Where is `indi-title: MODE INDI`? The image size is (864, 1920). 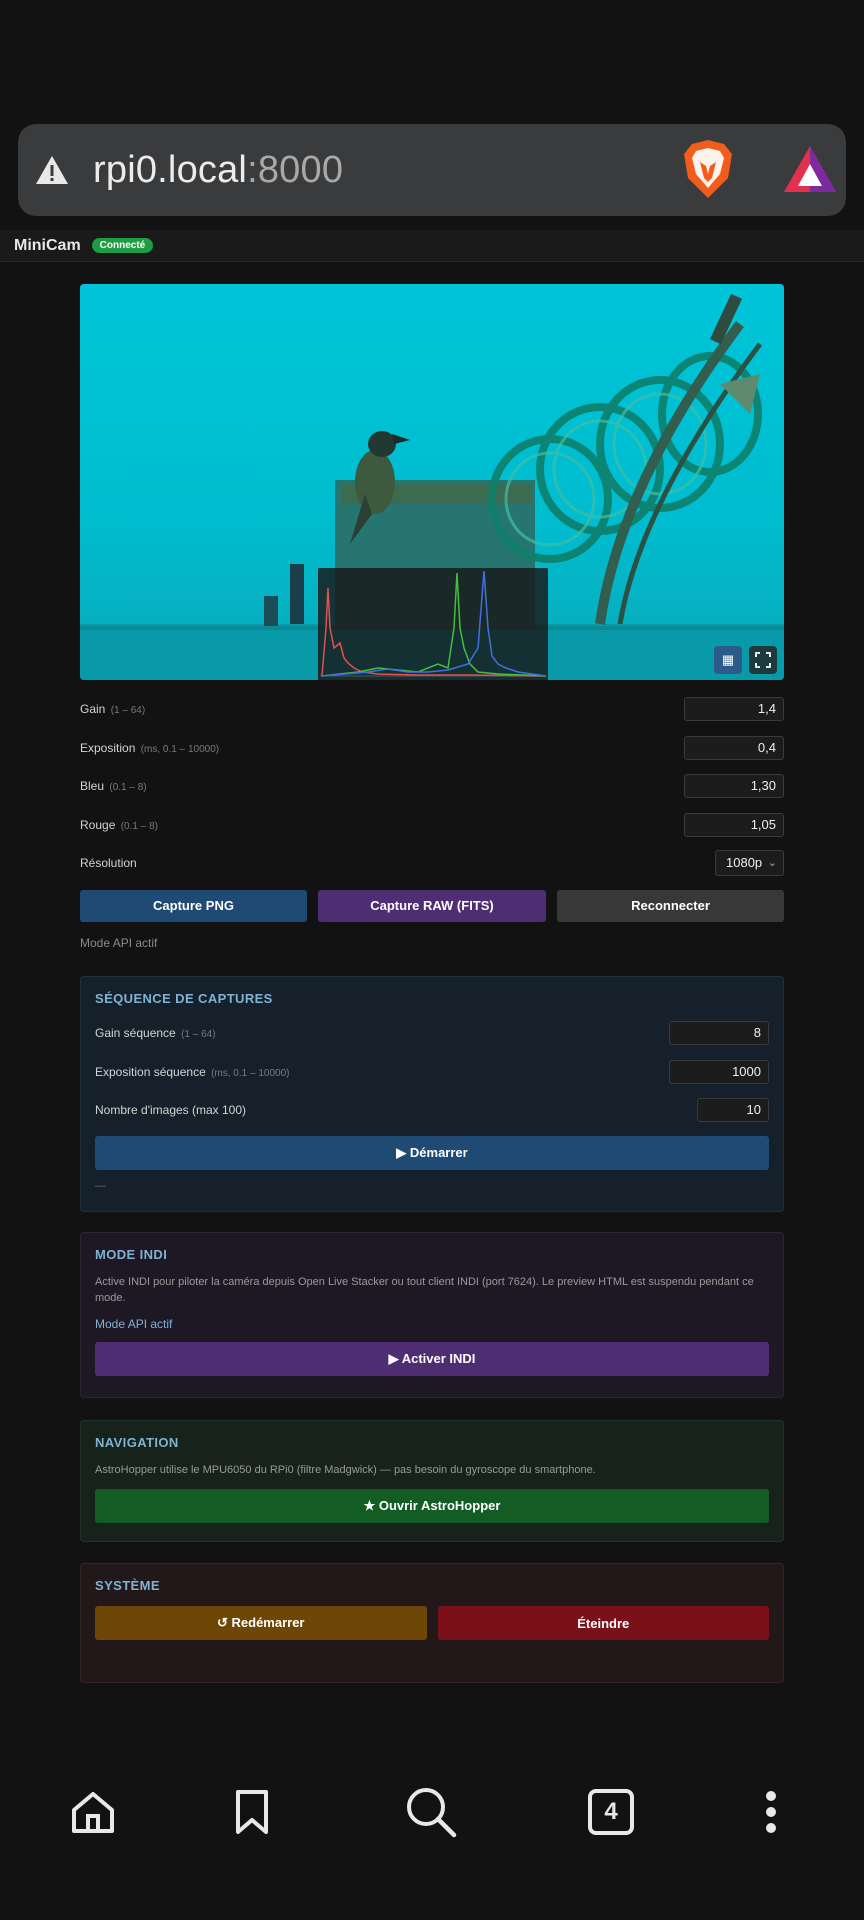
indi-title: MODE INDI is located at coordinates (131, 1254).